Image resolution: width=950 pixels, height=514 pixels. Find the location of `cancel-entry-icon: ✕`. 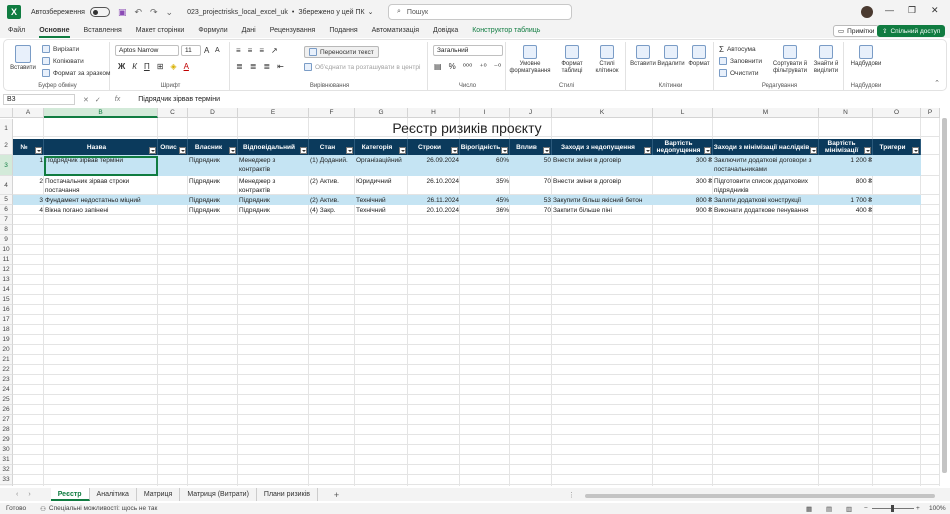

cancel-entry-icon: ✕ is located at coordinates (86, 100).